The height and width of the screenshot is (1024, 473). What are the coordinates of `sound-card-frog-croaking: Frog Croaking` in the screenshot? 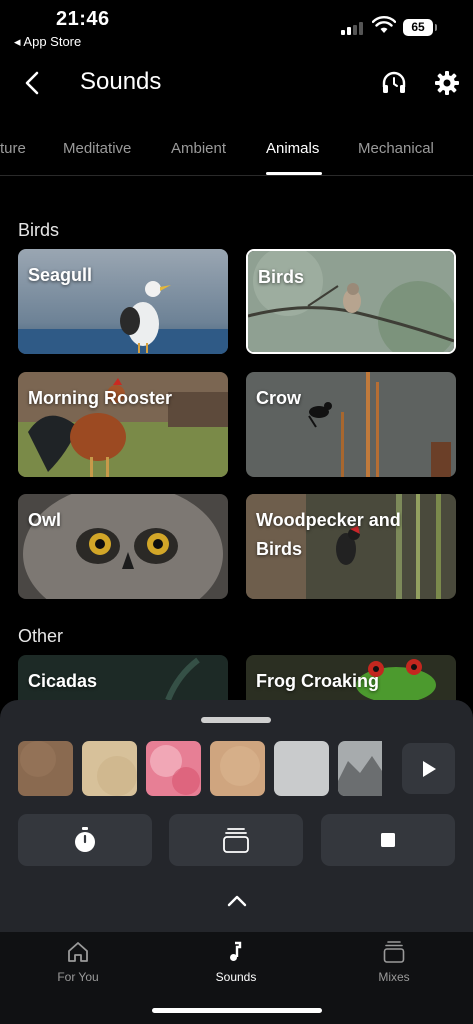 It's located at (351, 677).